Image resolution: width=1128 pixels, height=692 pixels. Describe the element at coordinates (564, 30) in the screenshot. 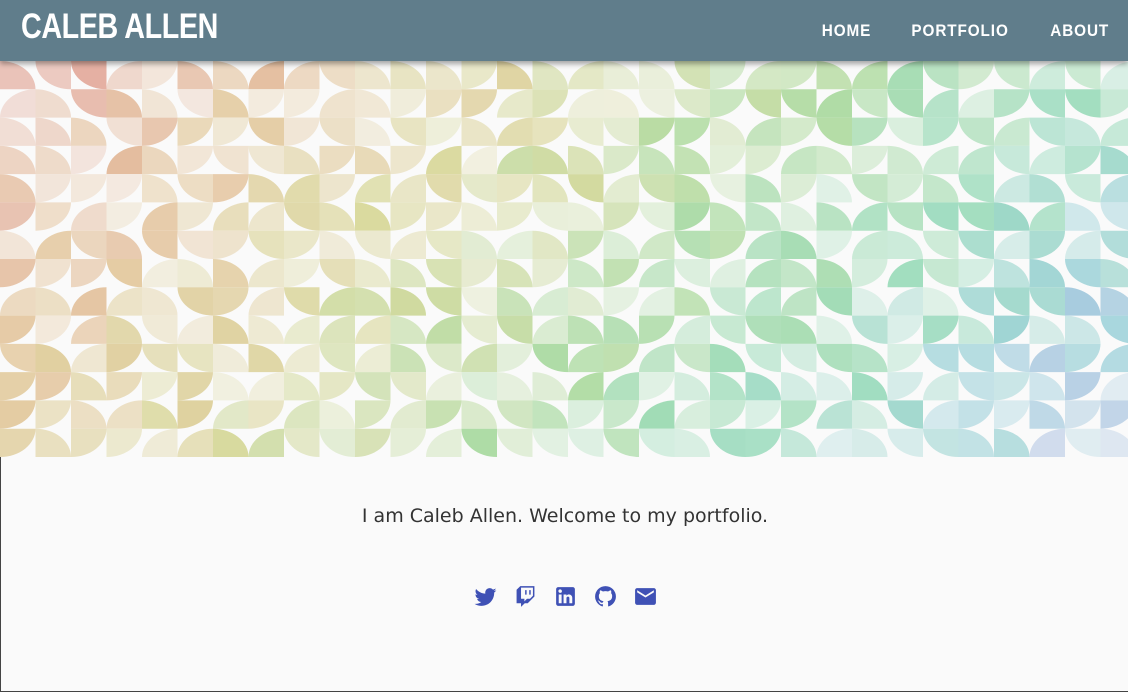

I see `navbar: CALEB ALLEN HOME PORTFOLIO ABOUT` at that location.